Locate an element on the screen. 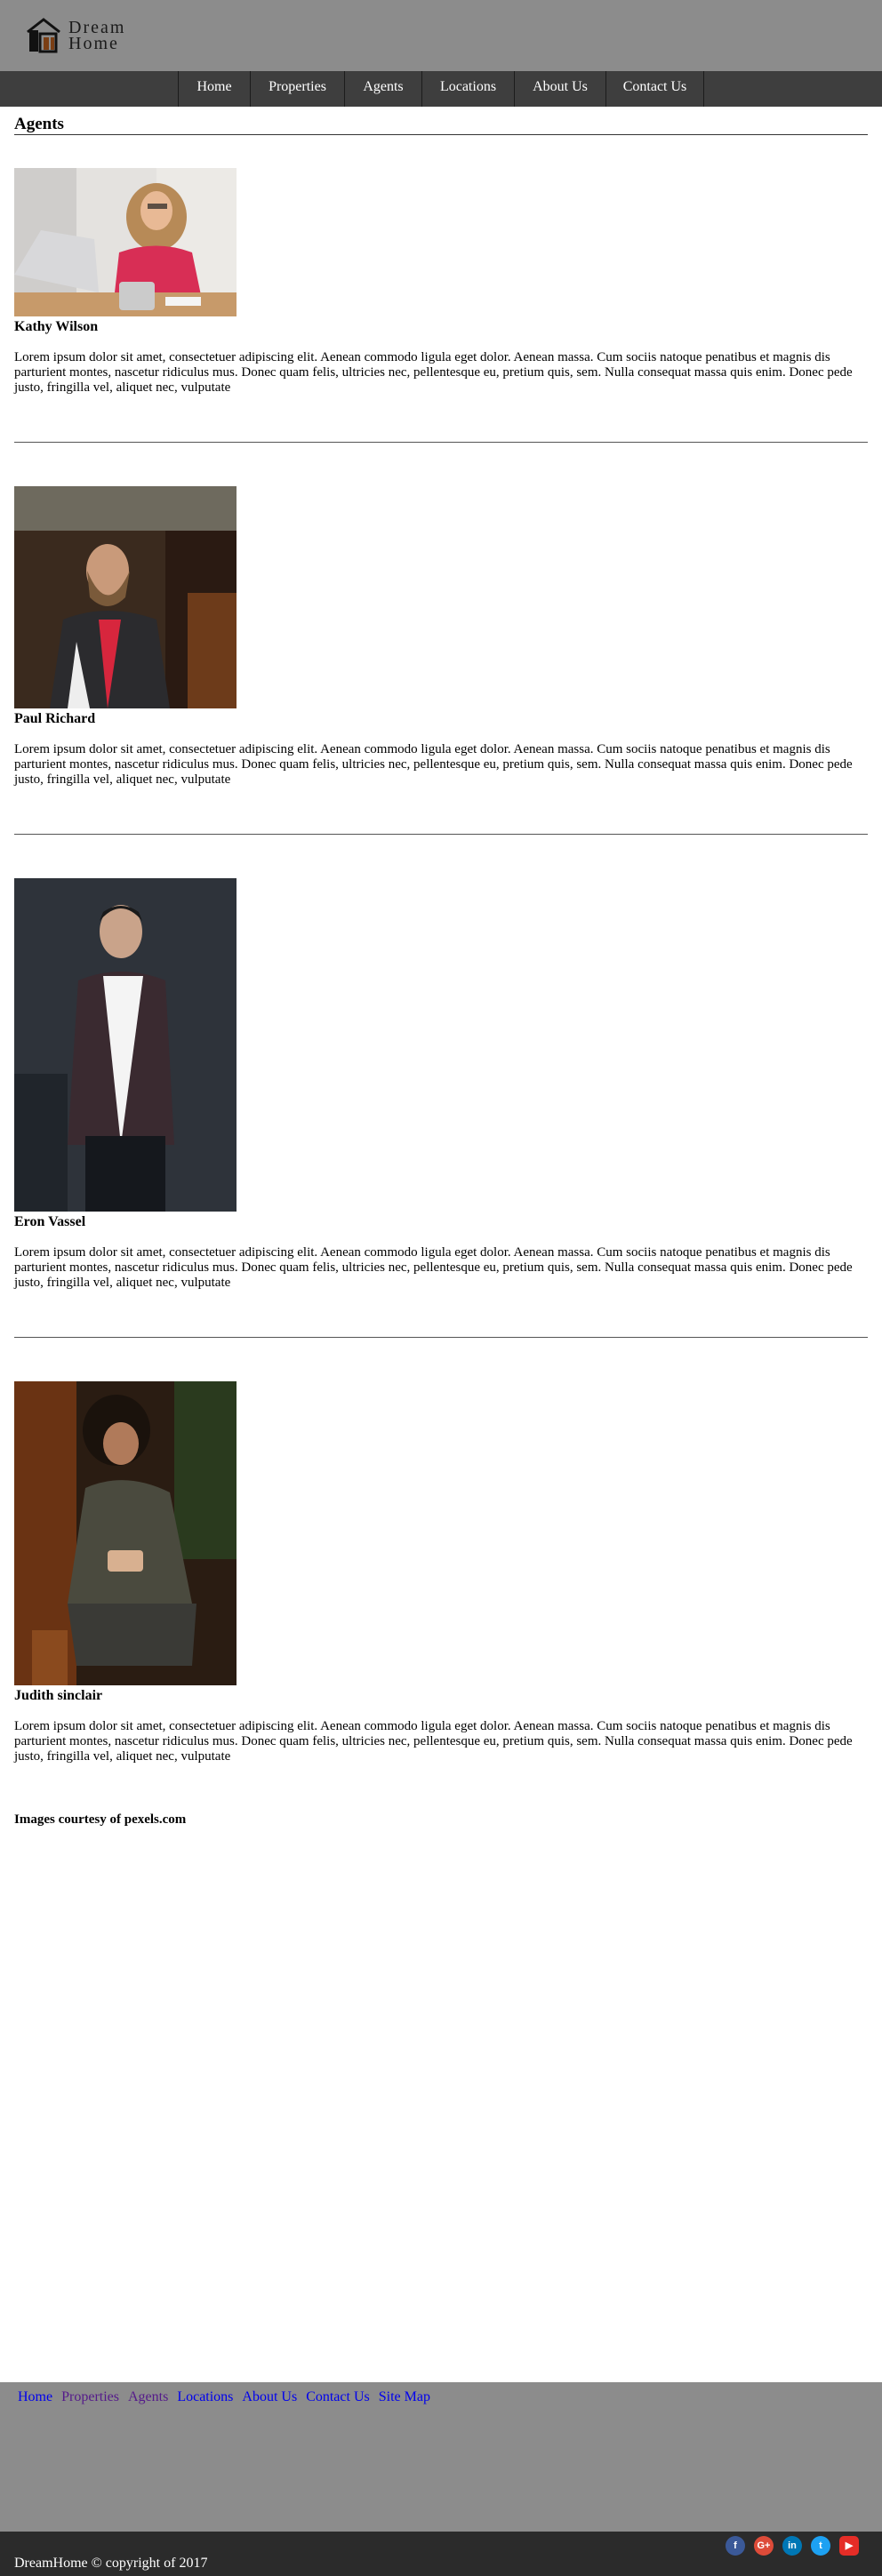 The width and height of the screenshot is (882, 2576). google-plus-icon: G+ is located at coordinates (764, 2546).